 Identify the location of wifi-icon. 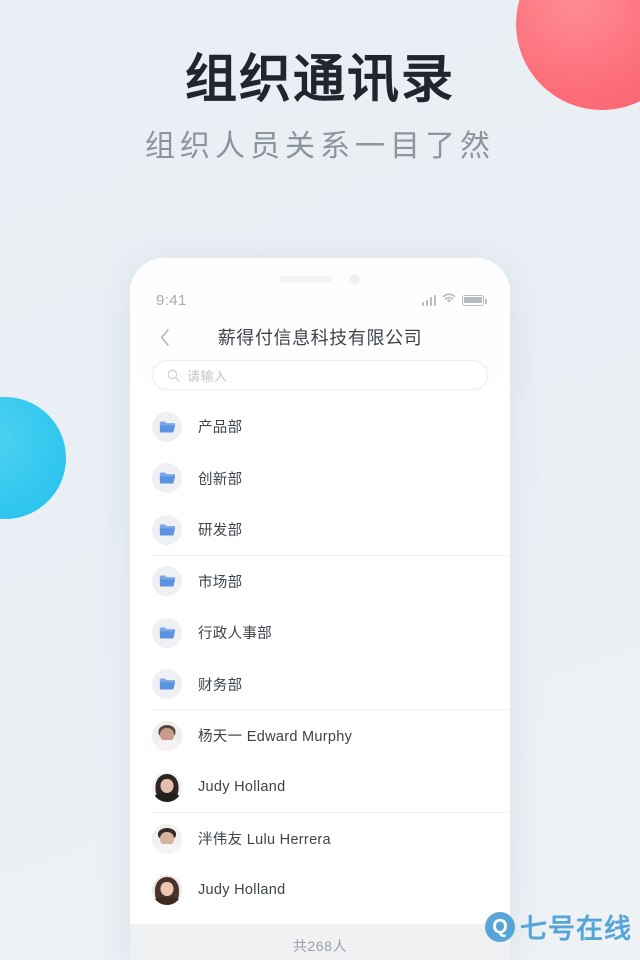
(449, 300).